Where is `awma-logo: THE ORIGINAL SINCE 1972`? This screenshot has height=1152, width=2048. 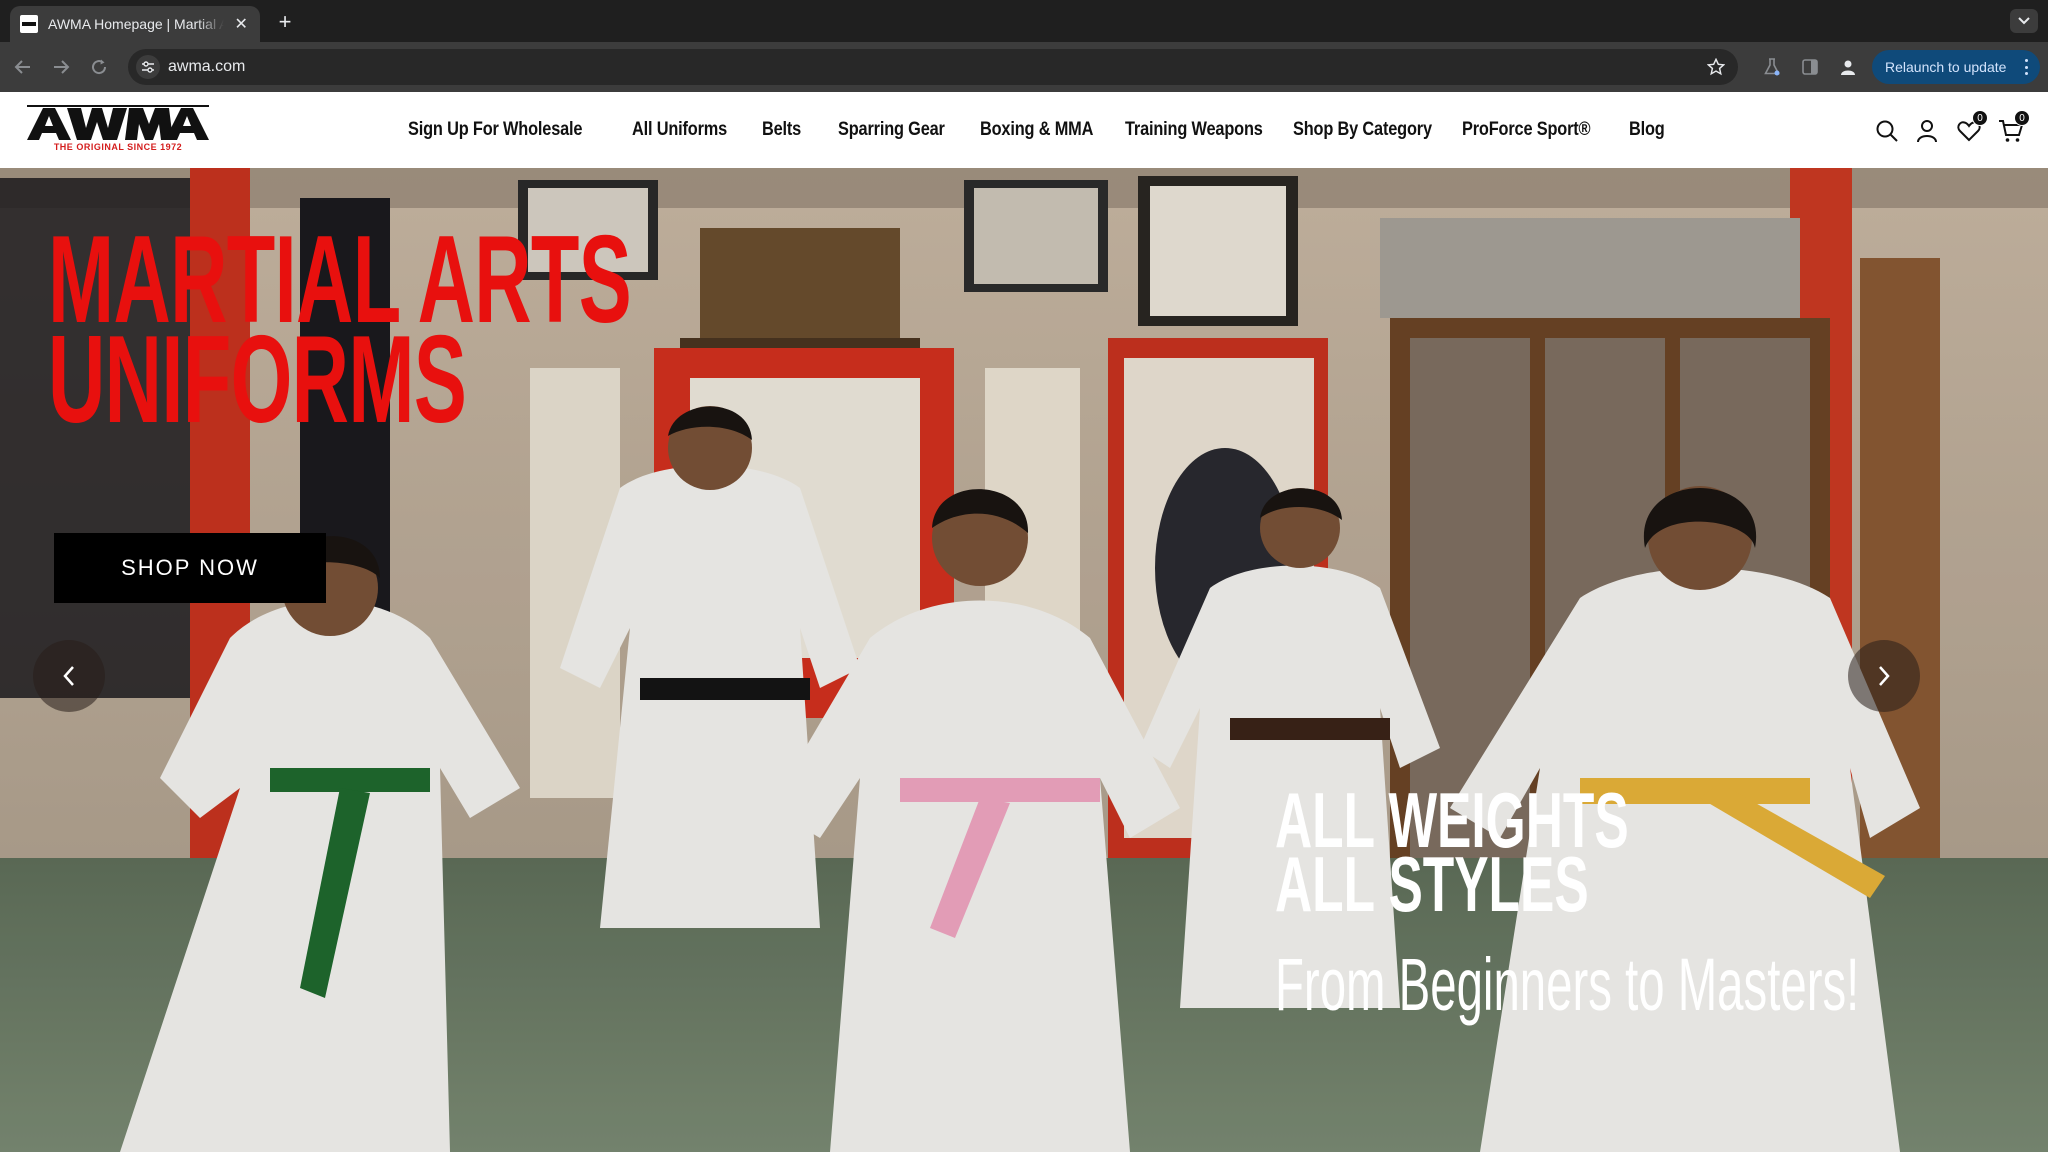
awma-logo: THE ORIGINAL SINCE 1972 is located at coordinates (117, 130).